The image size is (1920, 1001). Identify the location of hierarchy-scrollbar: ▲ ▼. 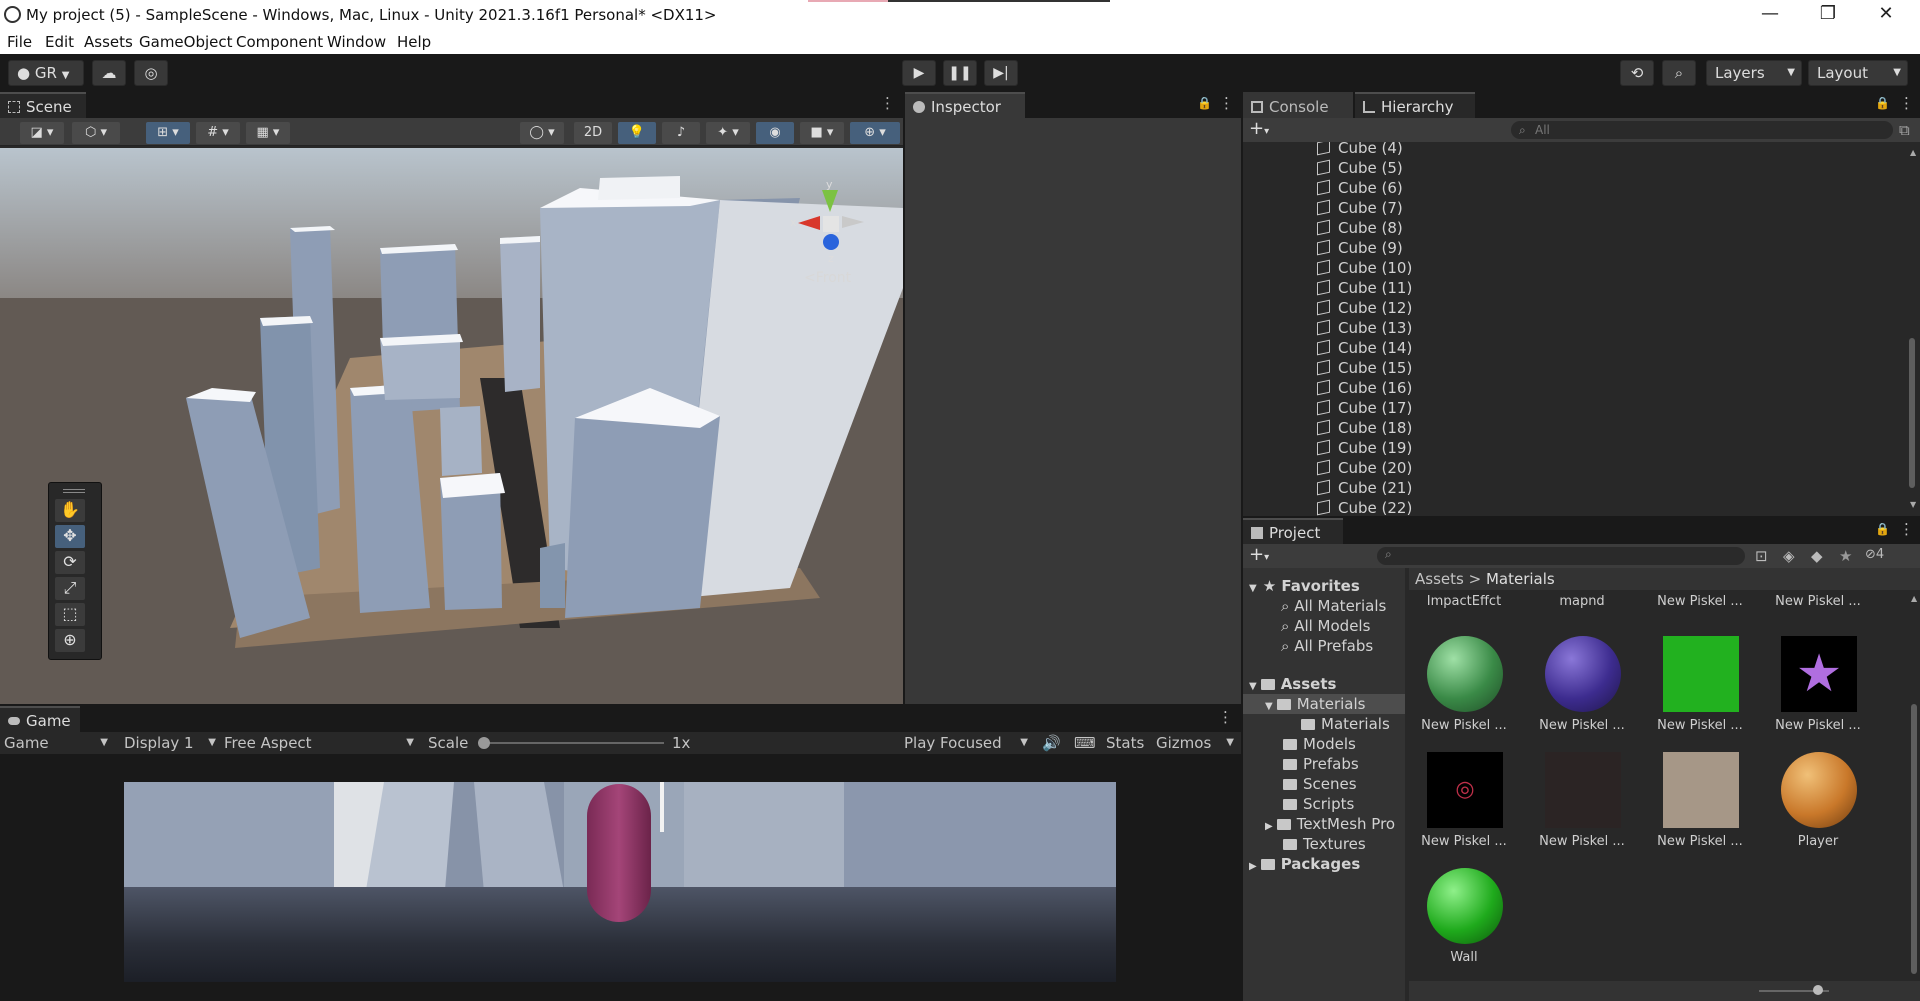
(1912, 329).